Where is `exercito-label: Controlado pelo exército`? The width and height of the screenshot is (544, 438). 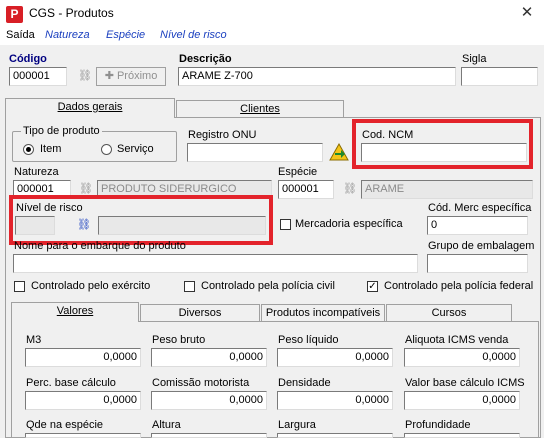
exercito-label: Controlado pelo exército is located at coordinates (91, 286).